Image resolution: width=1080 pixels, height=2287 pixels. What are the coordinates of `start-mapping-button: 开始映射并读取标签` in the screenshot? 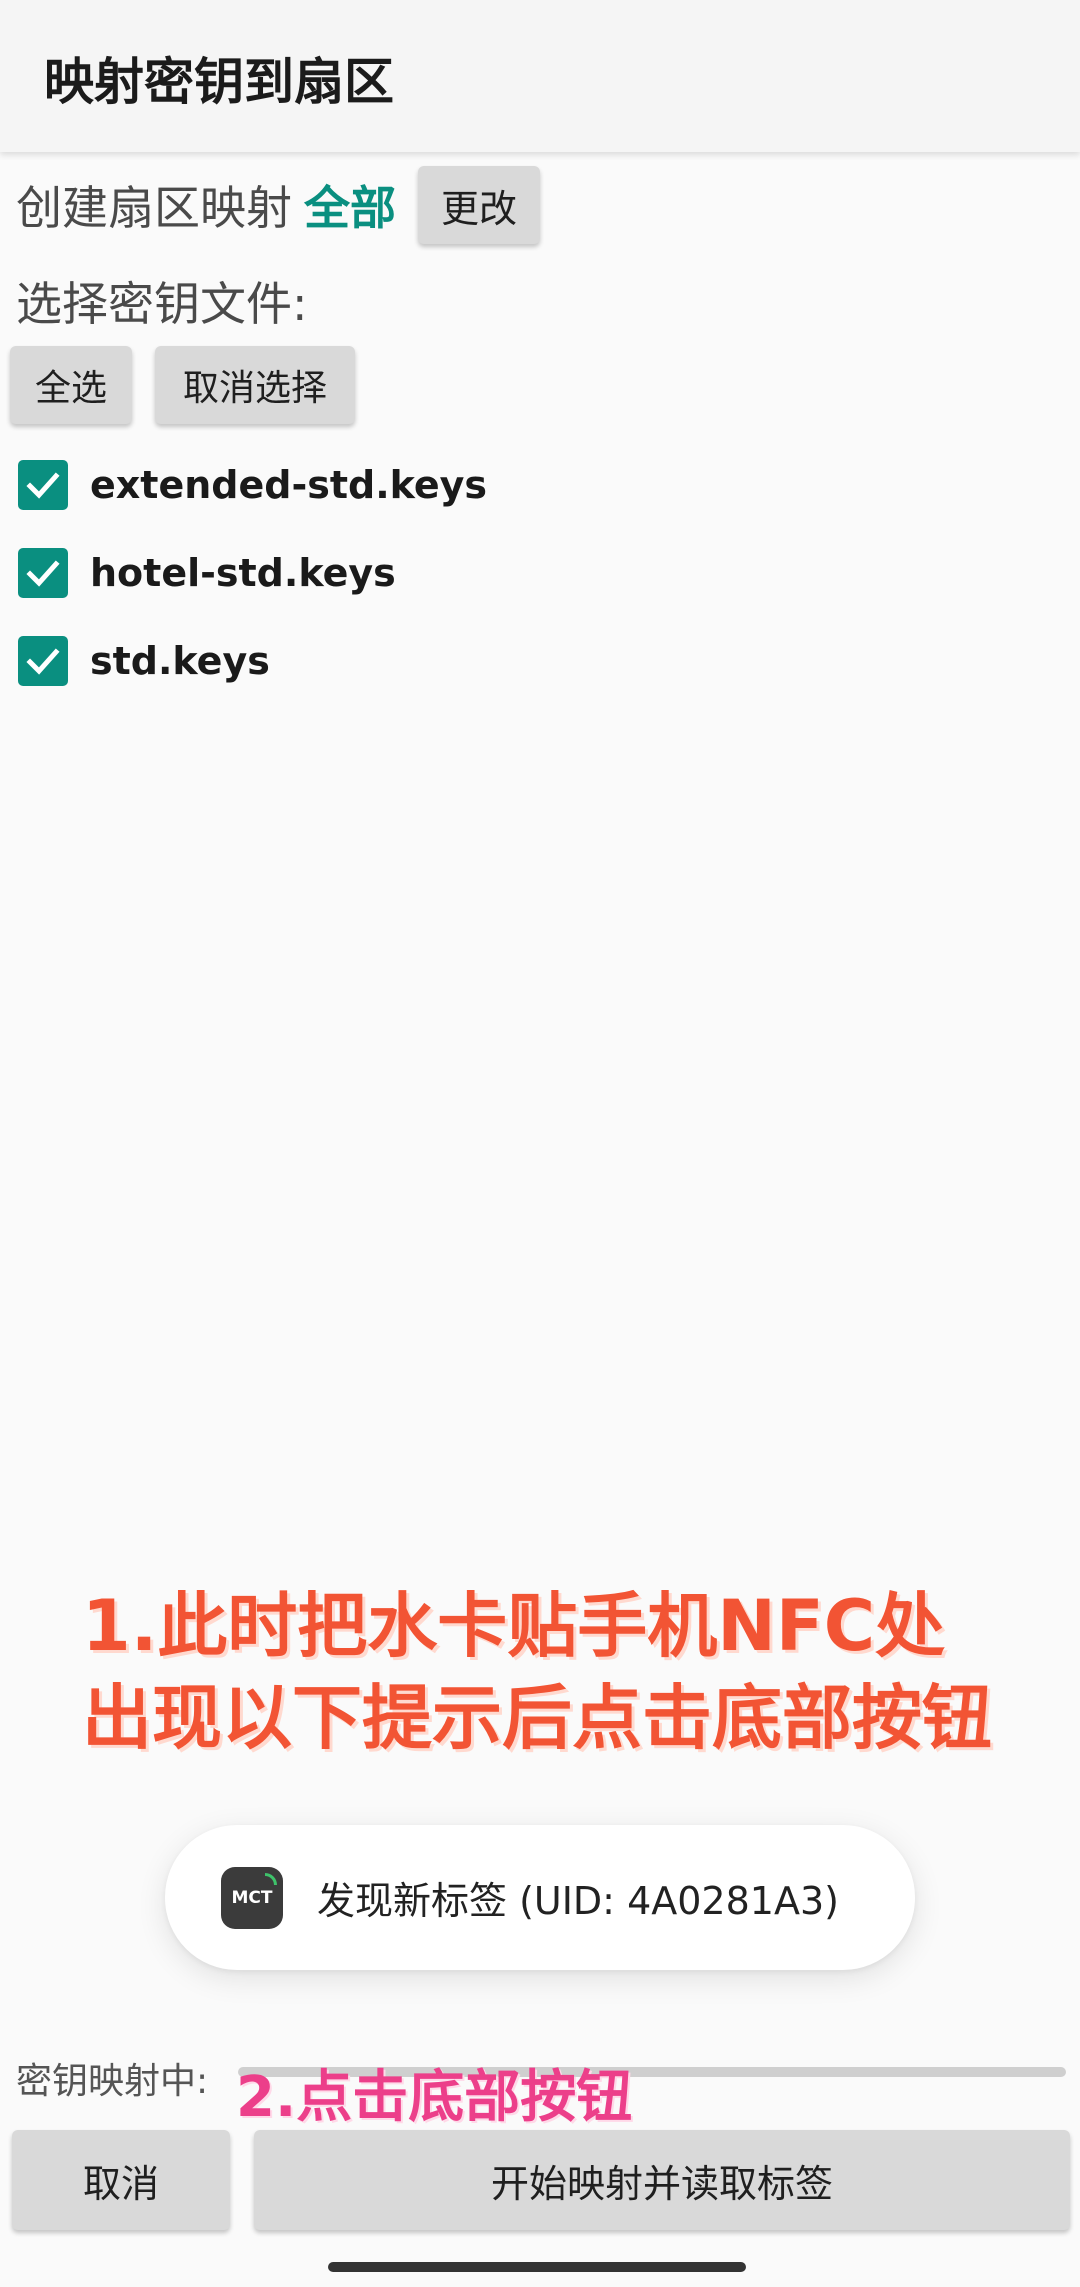 It's located at (662, 2180).